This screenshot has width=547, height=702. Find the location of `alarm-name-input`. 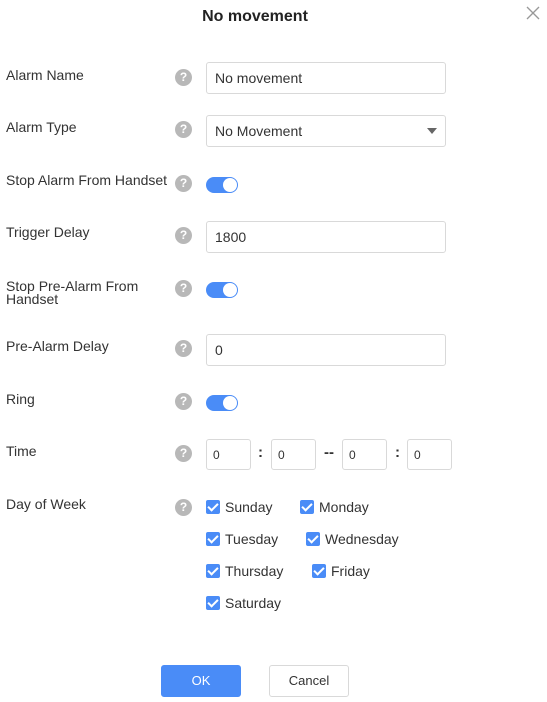

alarm-name-input is located at coordinates (326, 78).